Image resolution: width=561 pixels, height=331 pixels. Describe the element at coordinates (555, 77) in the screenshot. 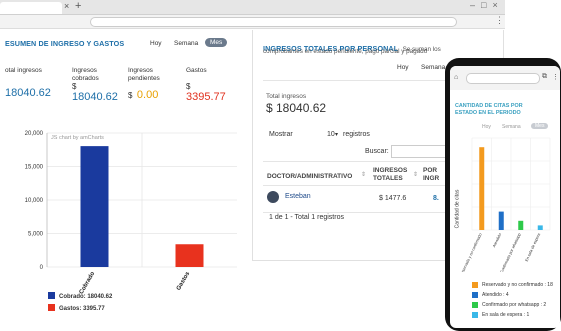

I see `menu-icon: ⋮` at that location.